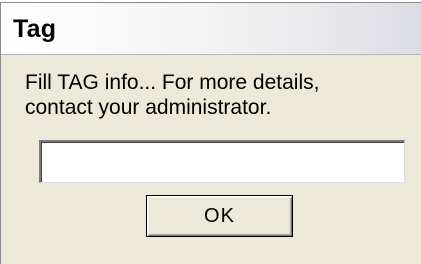 This screenshot has width=421, height=264. I want to click on tag-info-input, so click(222, 161).